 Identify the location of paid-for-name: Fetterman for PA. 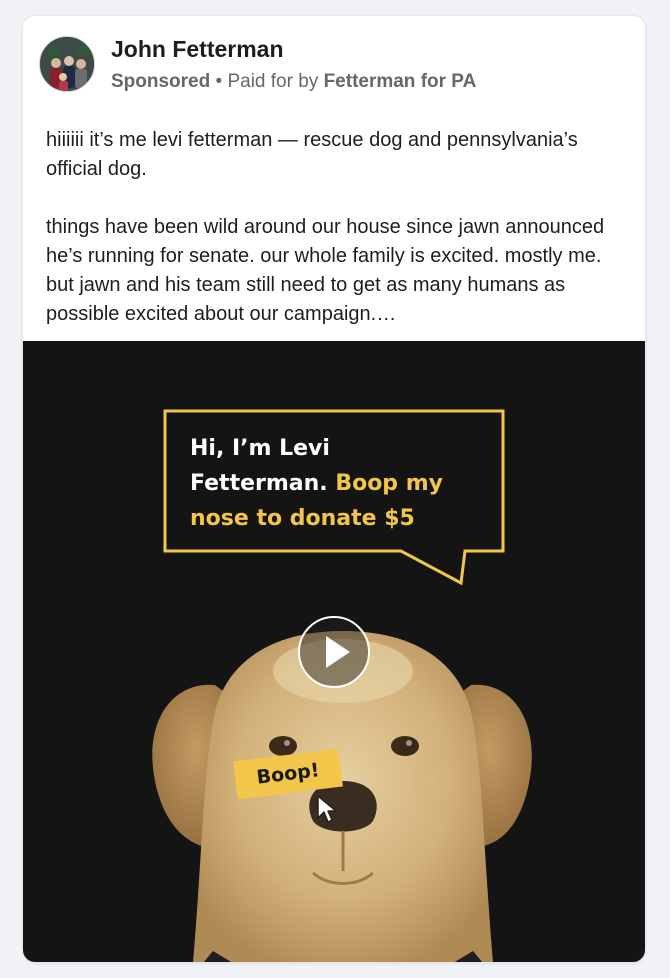
(400, 81).